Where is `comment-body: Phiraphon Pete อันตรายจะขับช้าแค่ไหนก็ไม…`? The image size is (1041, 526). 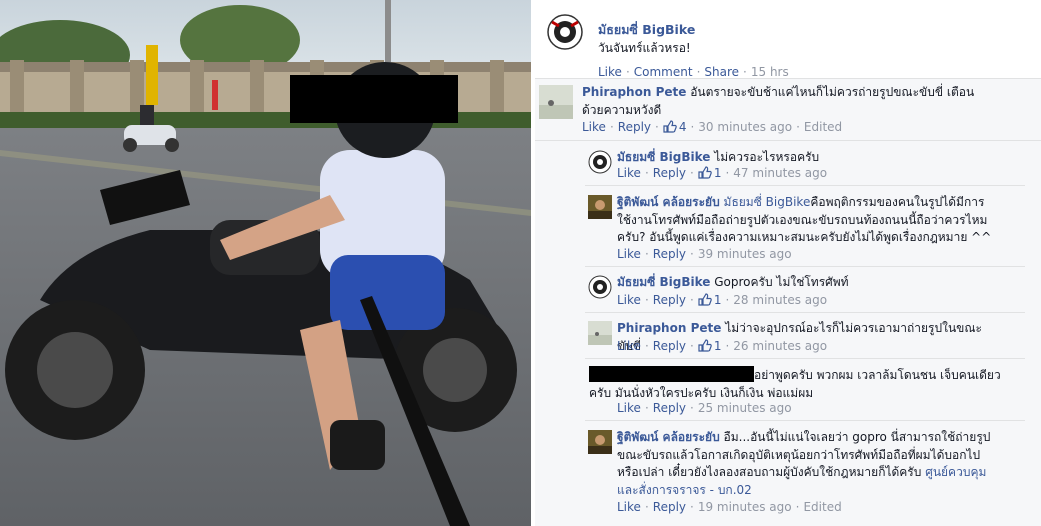
comment-body: Phiraphon Pete อันตรายจะขับช้าแค่ไหนก็ไม… is located at coordinates (782, 101).